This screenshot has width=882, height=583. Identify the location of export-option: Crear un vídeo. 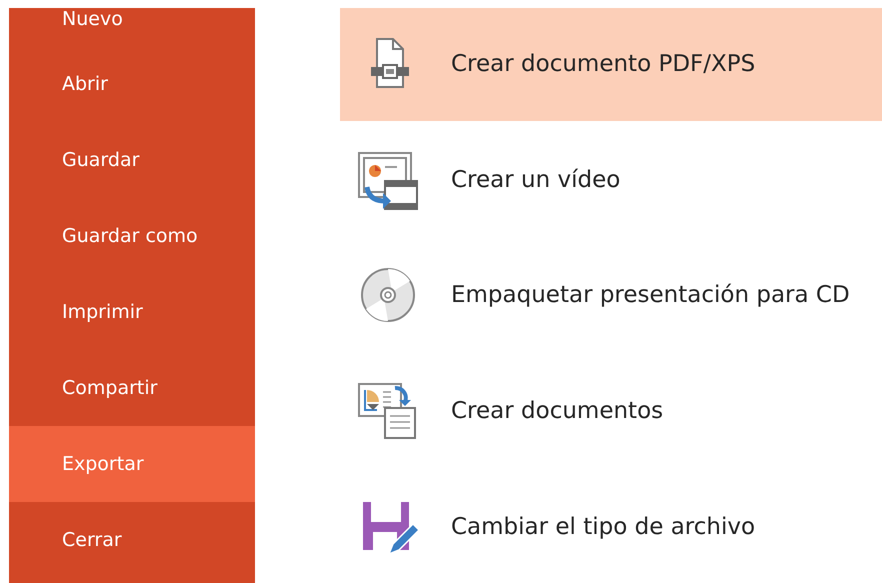
(611, 180).